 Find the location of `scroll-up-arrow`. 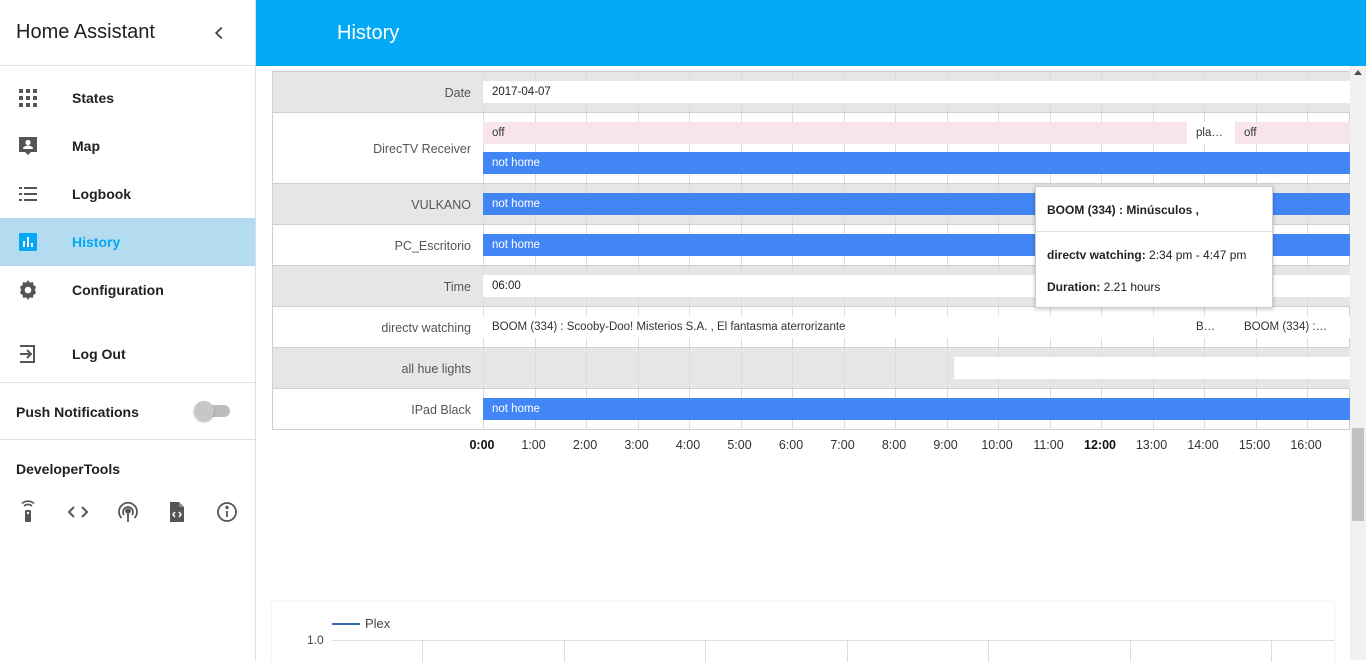

scroll-up-arrow is located at coordinates (1358, 72).